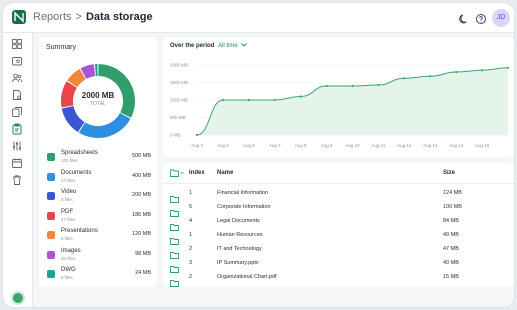 The height and width of the screenshot is (310, 517). Describe the element at coordinates (244, 207) in the screenshot. I see `cell-name: Corporate Information` at that location.